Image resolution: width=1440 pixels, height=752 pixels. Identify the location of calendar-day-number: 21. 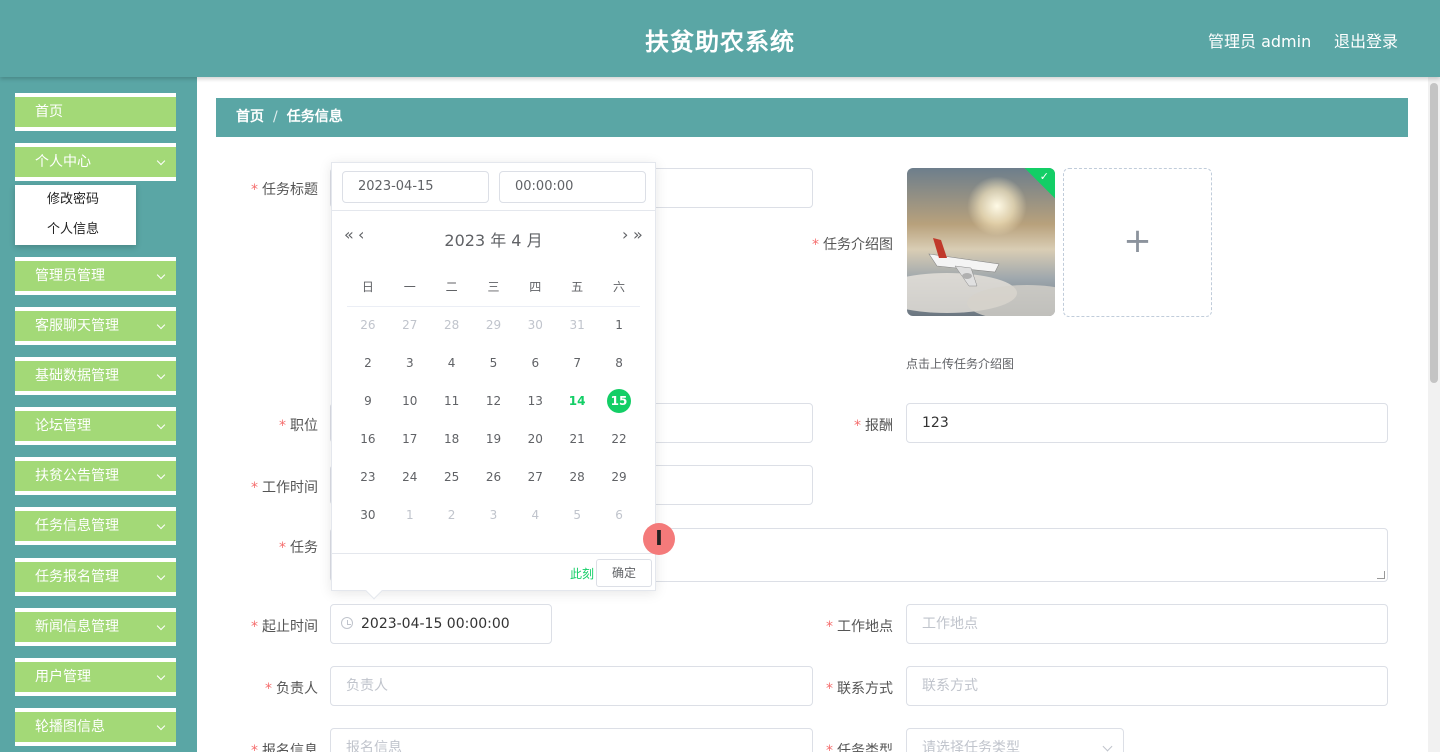
(577, 439).